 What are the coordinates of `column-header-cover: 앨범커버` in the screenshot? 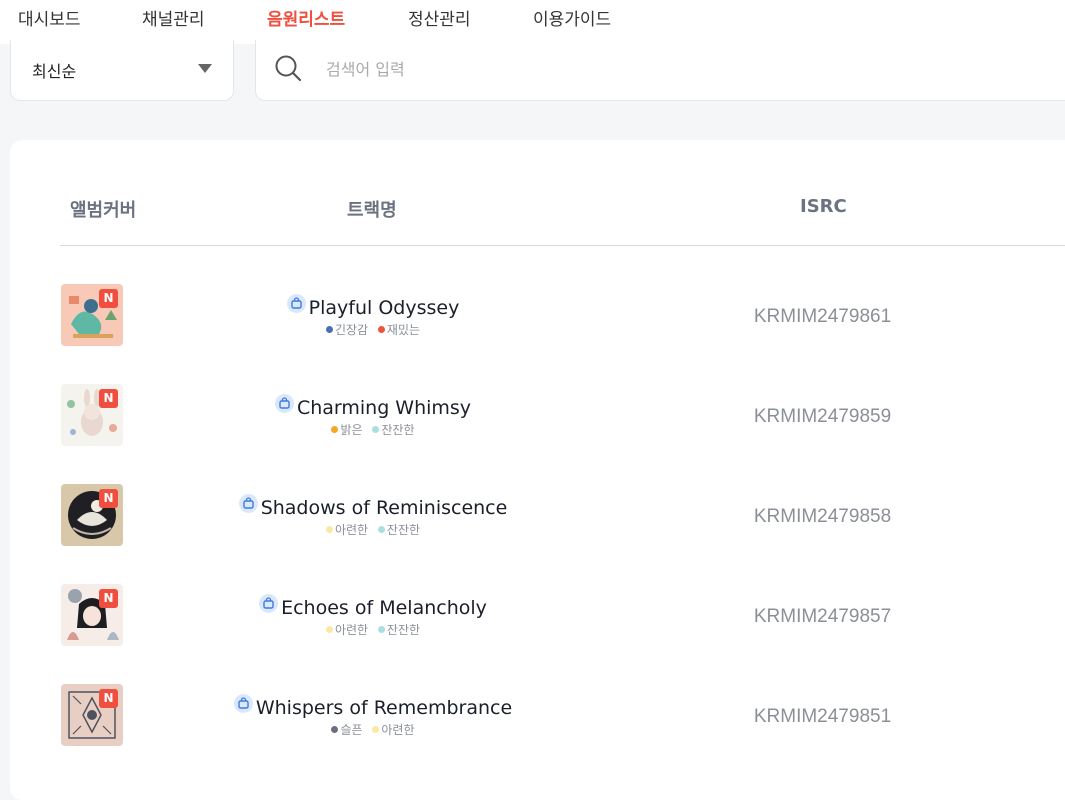 It's located at (103, 210).